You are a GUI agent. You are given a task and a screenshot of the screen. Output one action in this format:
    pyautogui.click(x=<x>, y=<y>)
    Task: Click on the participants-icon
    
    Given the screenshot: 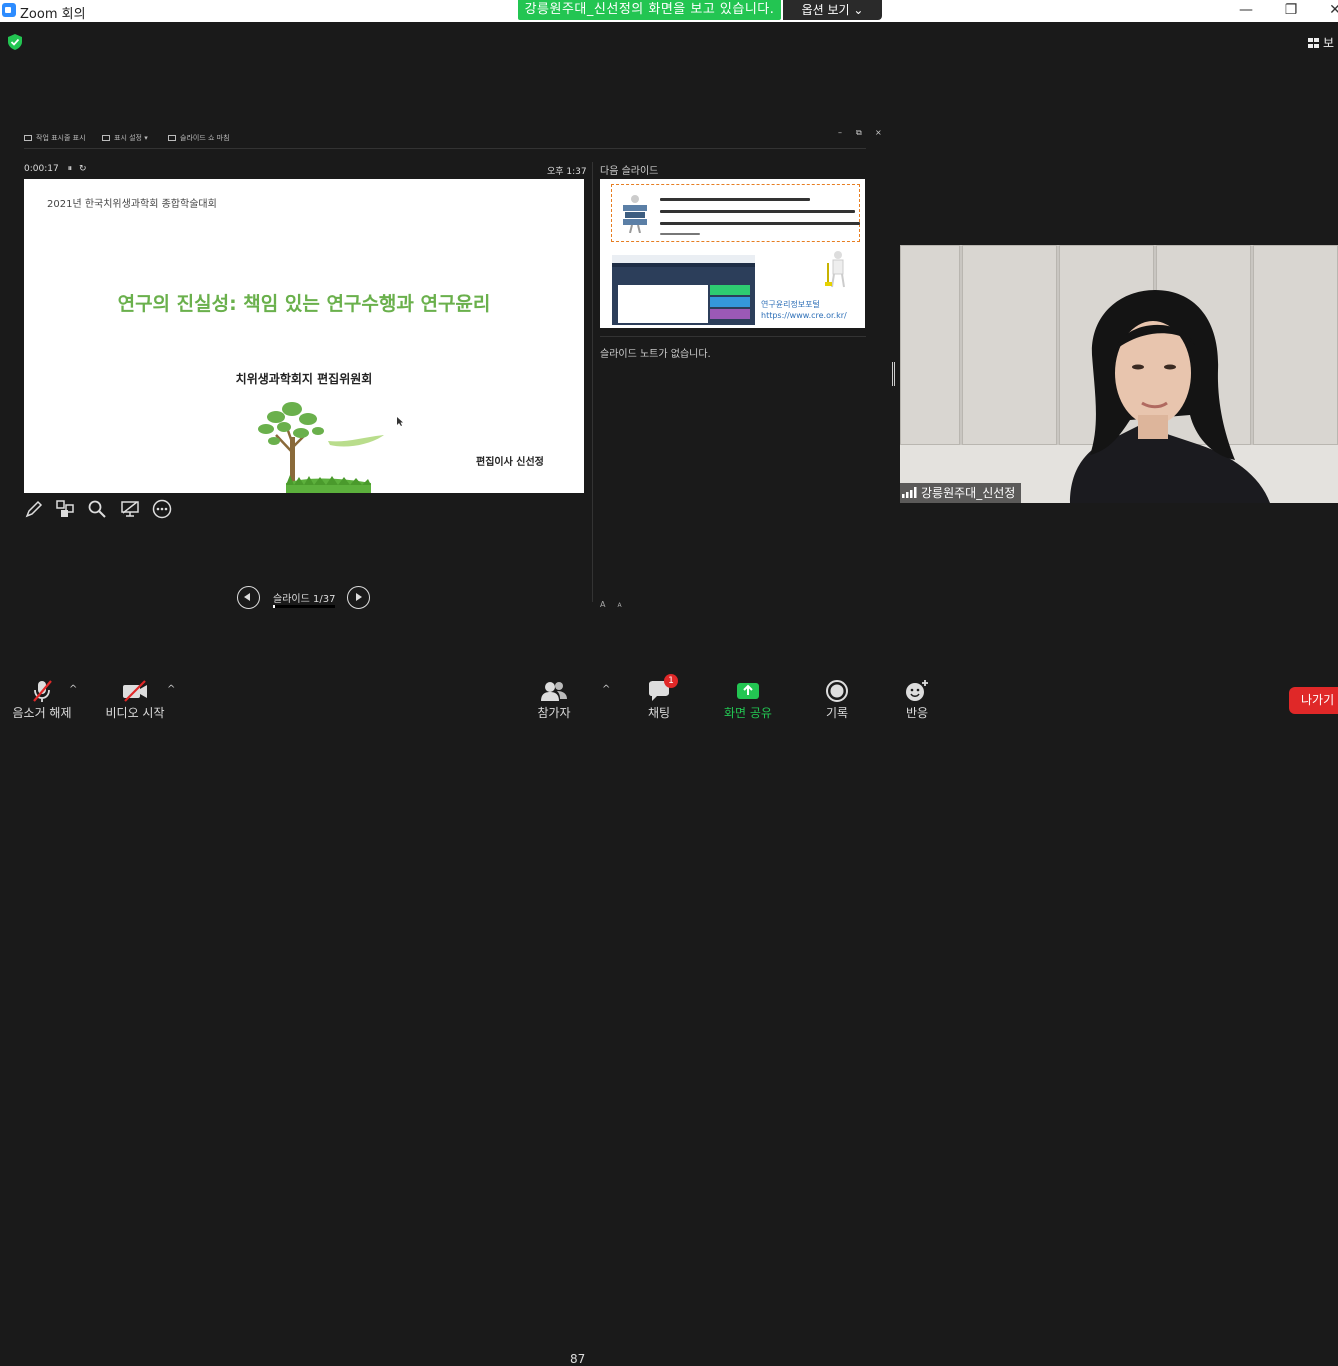 What is the action you would take?
    pyautogui.click(x=554, y=691)
    